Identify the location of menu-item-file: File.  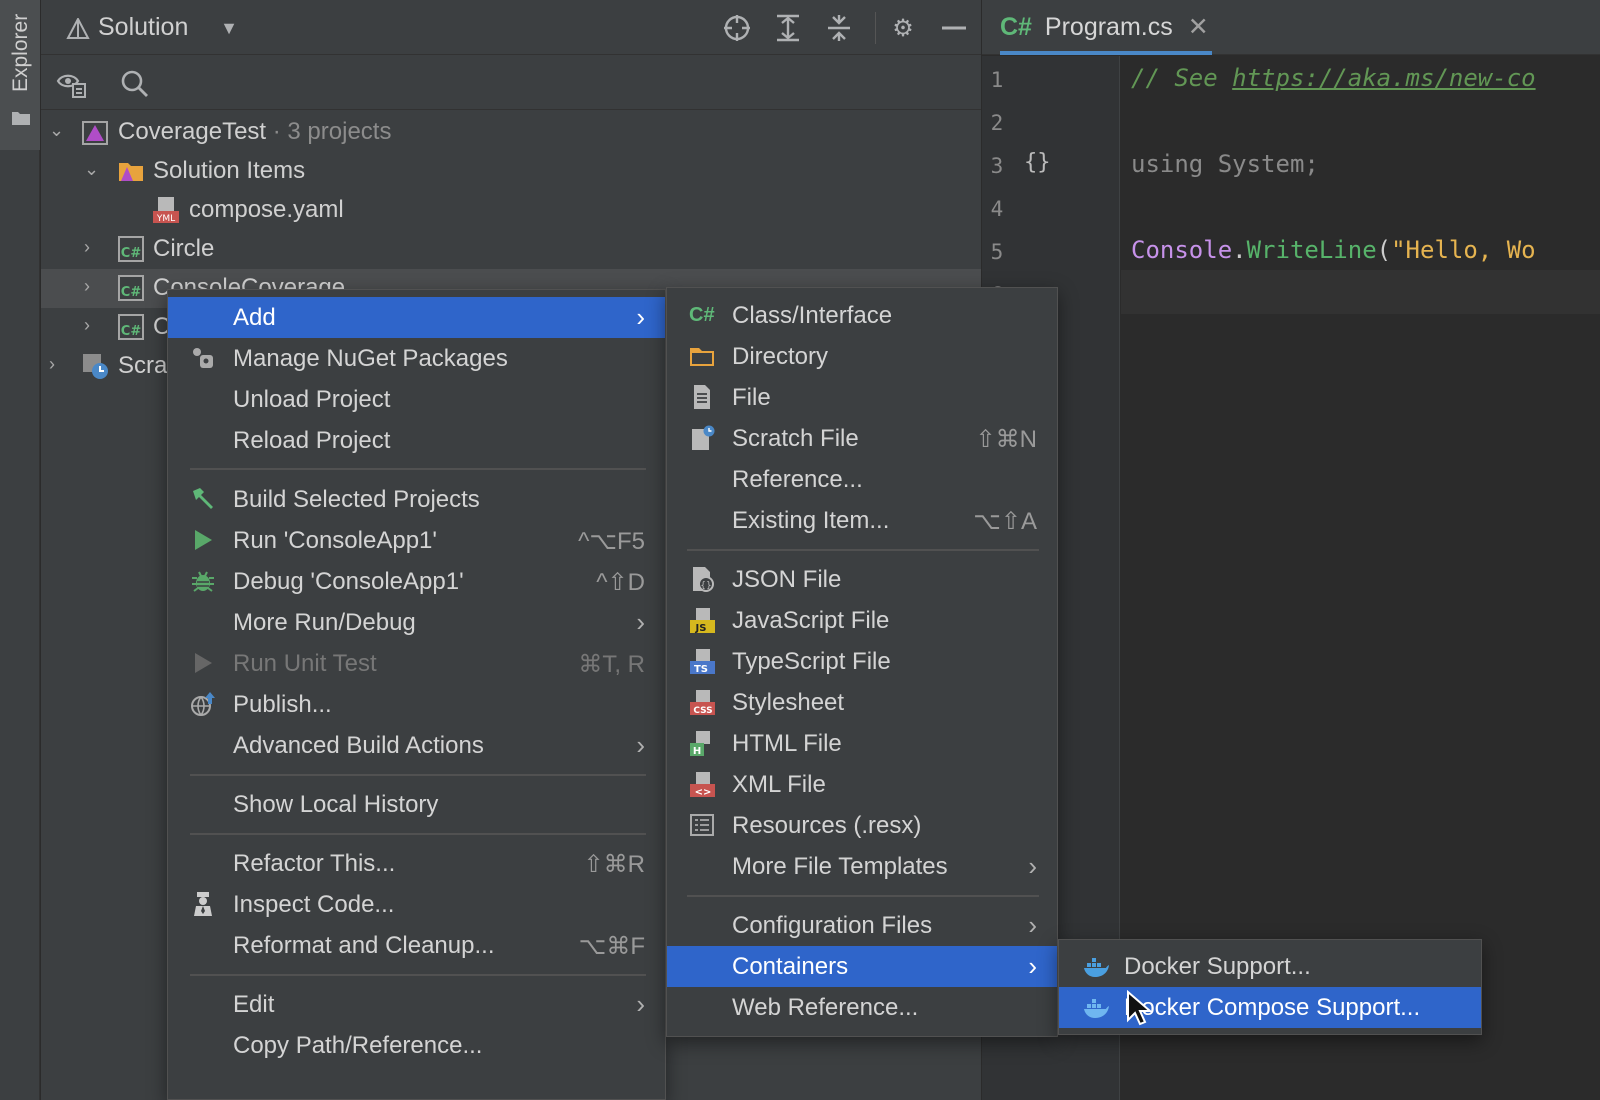
(862, 397).